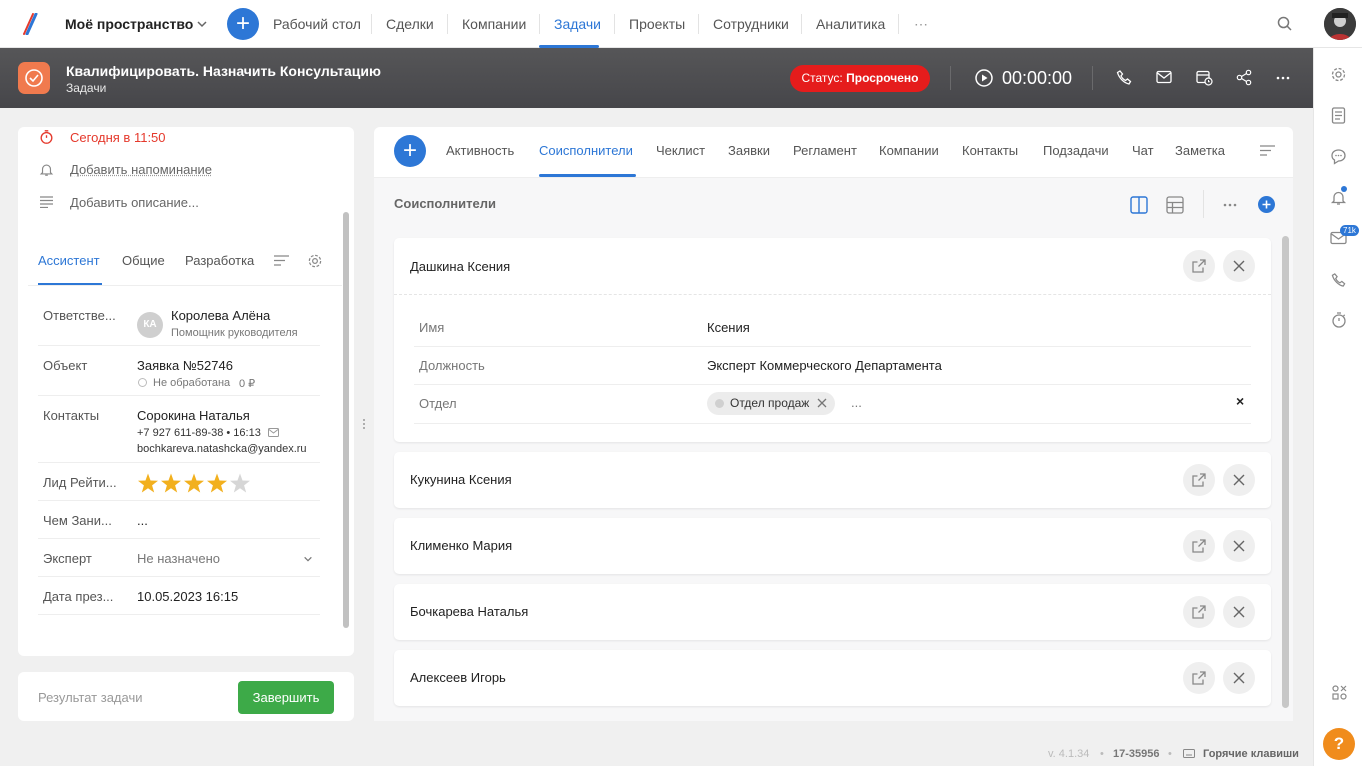 Image resolution: width=1362 pixels, height=766 pixels. What do you see at coordinates (1266, 204) in the screenshot?
I see `add-coexecutor-icon` at bounding box center [1266, 204].